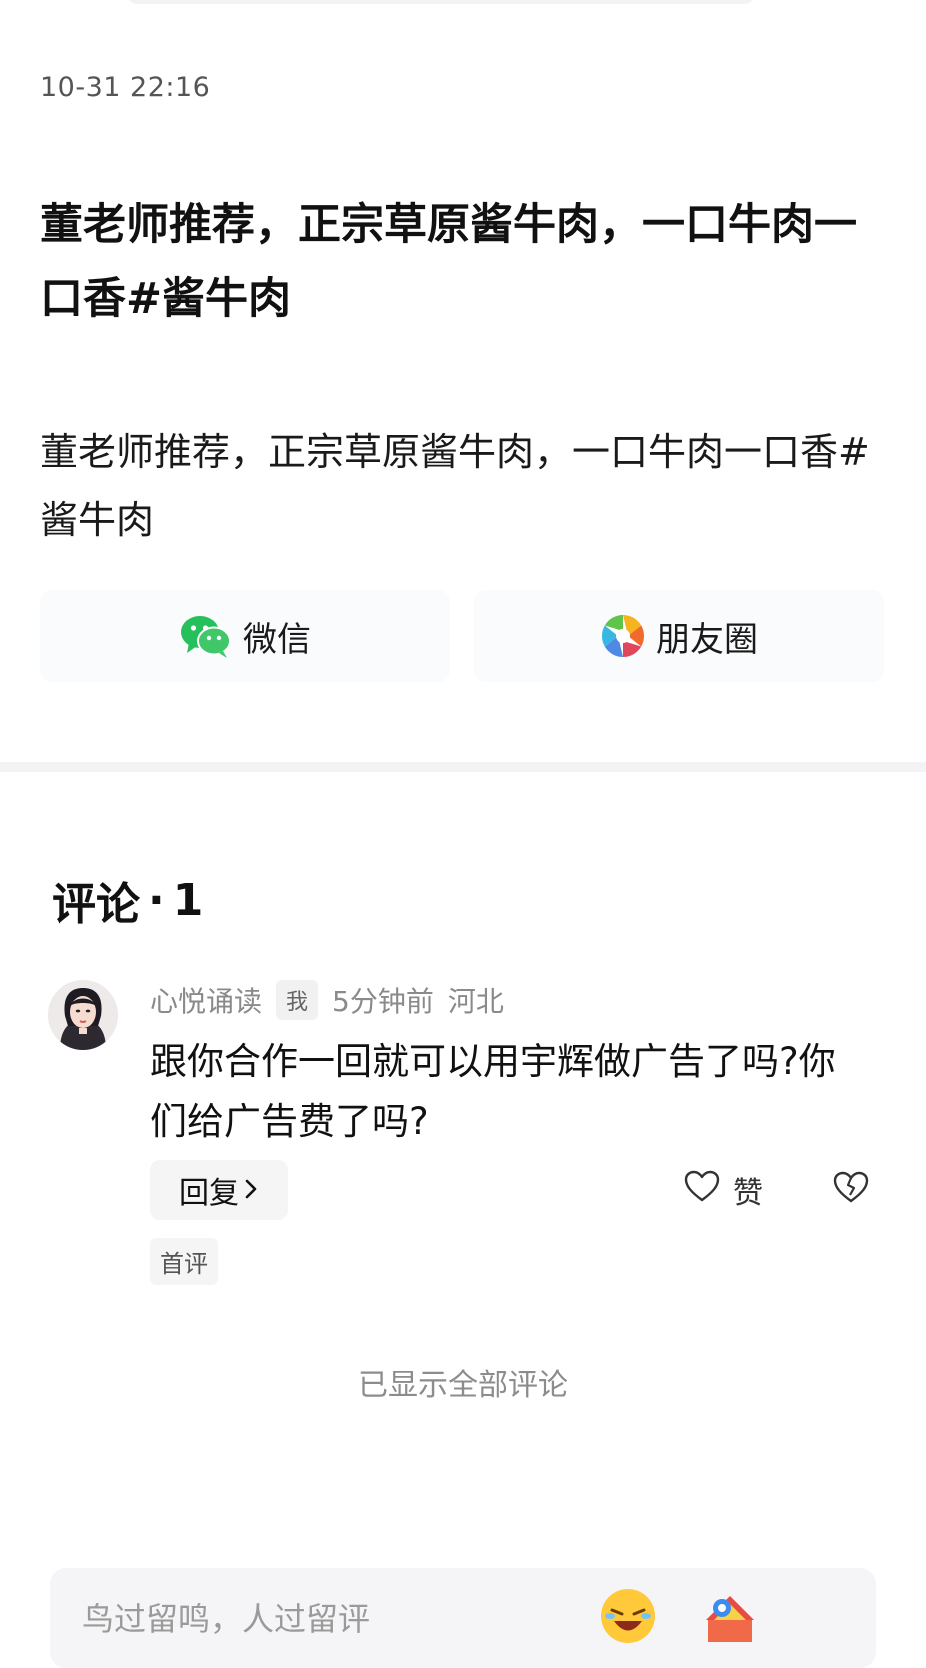 This screenshot has width=926, height=1668. I want to click on dislike-button, so click(851, 1189).